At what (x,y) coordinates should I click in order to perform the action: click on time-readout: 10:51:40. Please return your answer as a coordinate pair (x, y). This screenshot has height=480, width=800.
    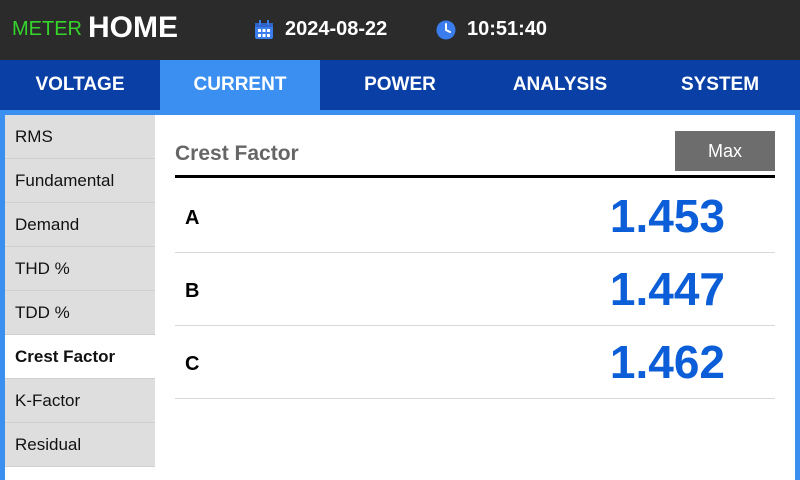
    Looking at the image, I should click on (507, 29).